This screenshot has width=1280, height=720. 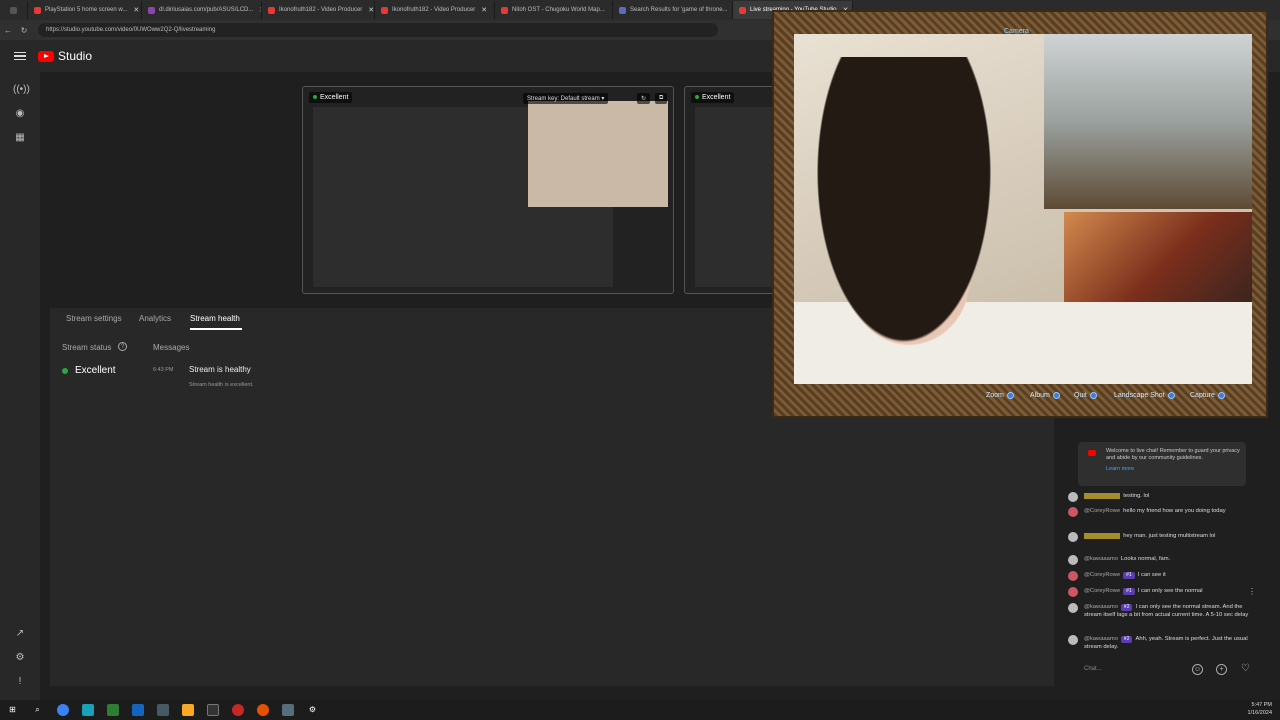 What do you see at coordinates (1085, 395) in the screenshot?
I see `quit-control: Quit` at bounding box center [1085, 395].